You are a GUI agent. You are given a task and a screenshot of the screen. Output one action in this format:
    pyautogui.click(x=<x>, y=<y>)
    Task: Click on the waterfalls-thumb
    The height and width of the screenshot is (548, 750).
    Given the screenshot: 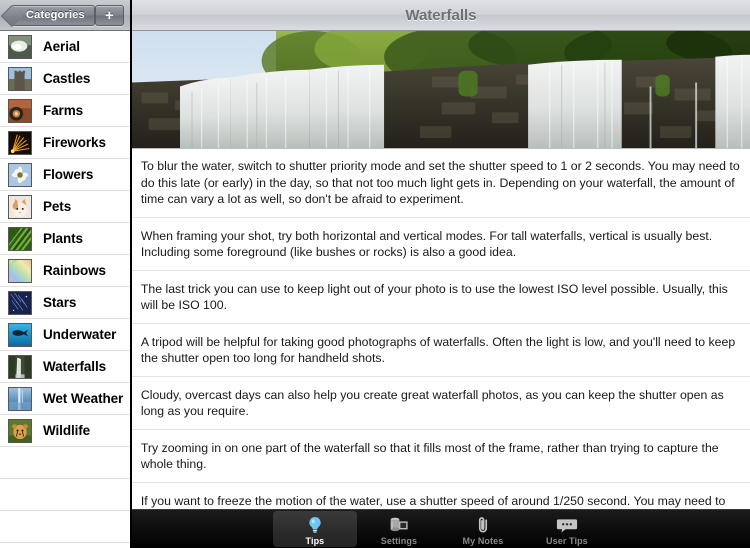 What is the action you would take?
    pyautogui.click(x=20, y=366)
    